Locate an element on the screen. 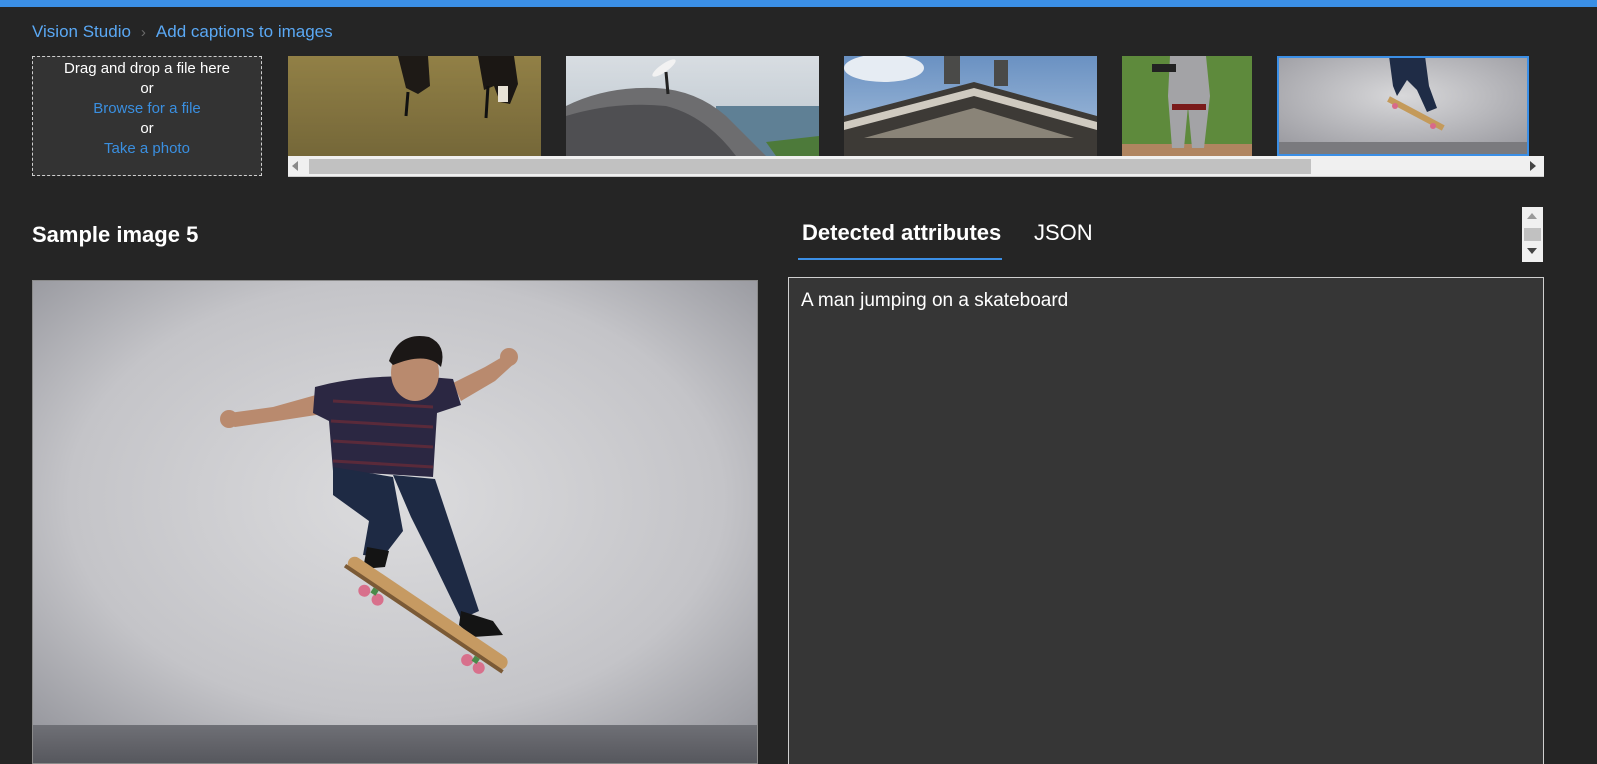 This screenshot has height=764, width=1597. cows-image is located at coordinates (414, 106).